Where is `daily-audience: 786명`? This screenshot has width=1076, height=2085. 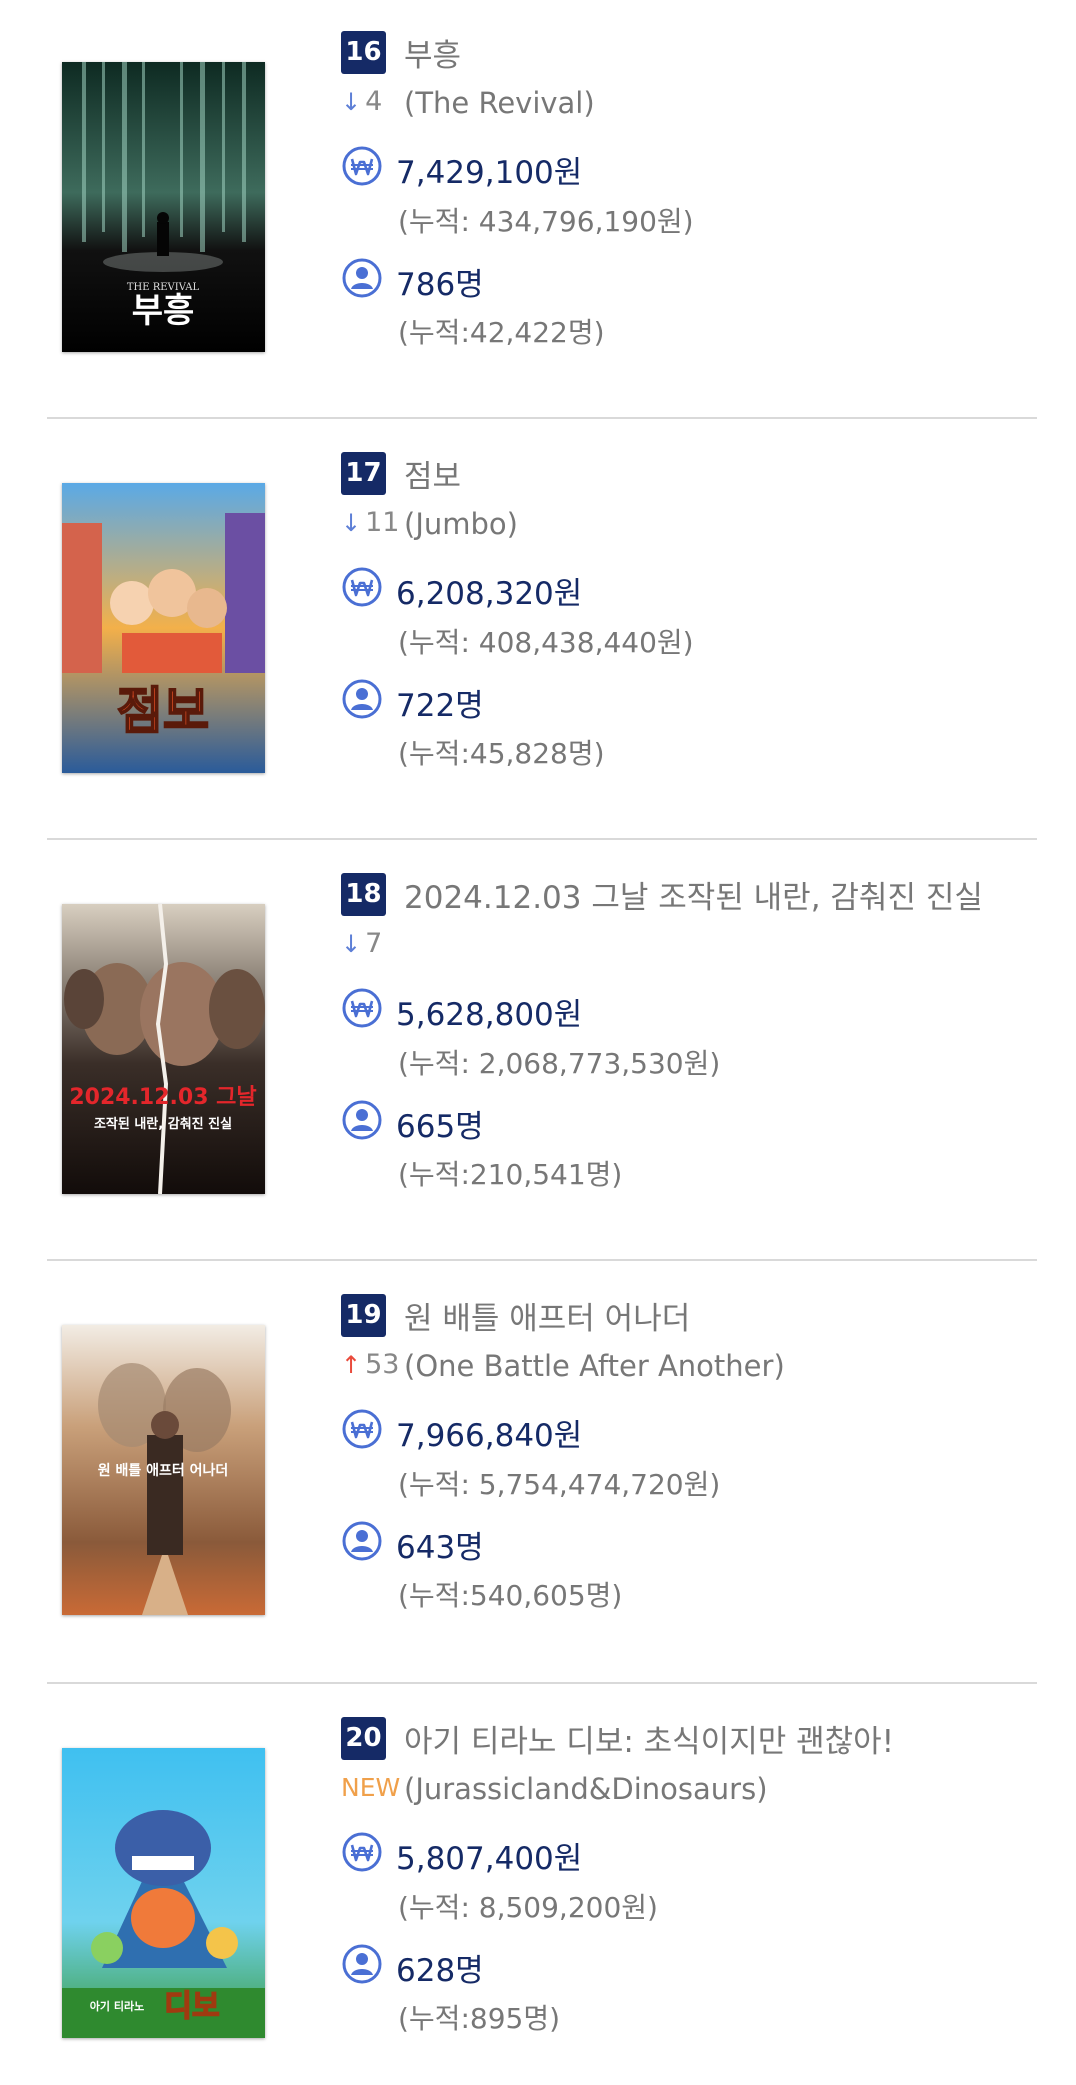
daily-audience: 786명 is located at coordinates (440, 285).